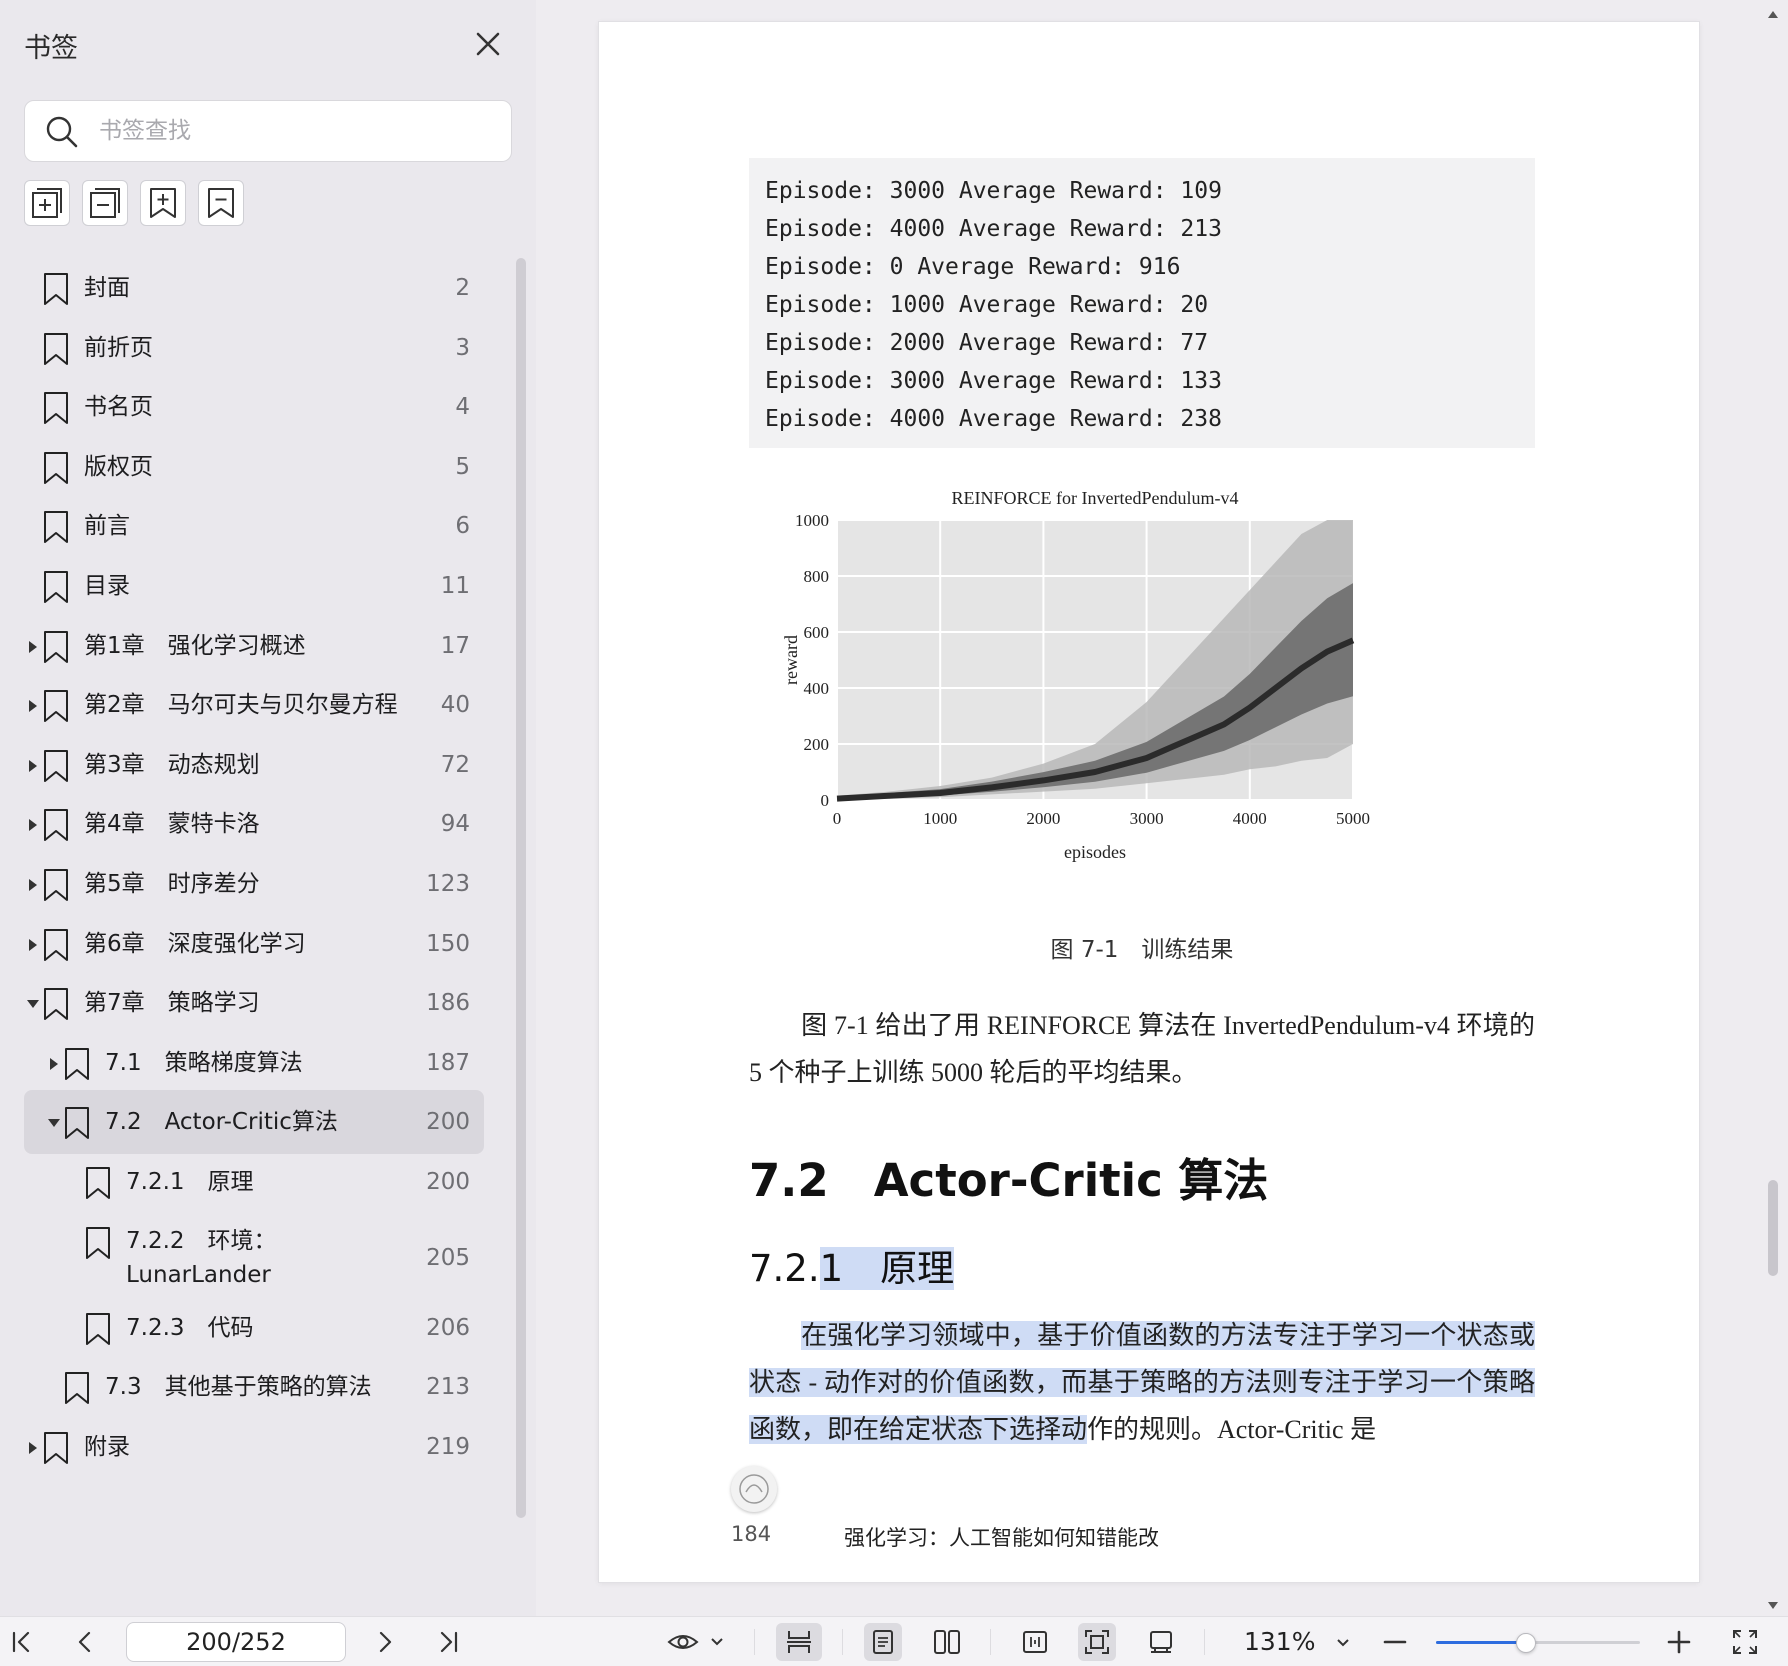 The height and width of the screenshot is (1666, 1788). Describe the element at coordinates (993, 229) in the screenshot. I see `code-line: Episode: 4000 Average Reward: 213` at that location.